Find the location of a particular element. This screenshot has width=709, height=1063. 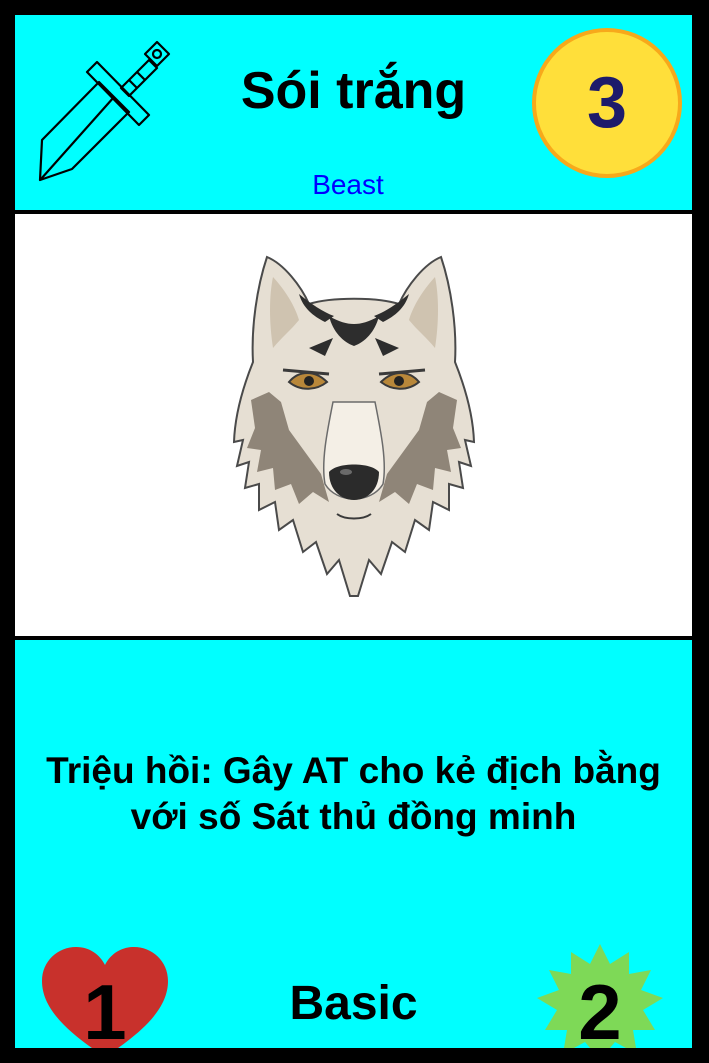

attack-value: 2 is located at coordinates (600, 1008).